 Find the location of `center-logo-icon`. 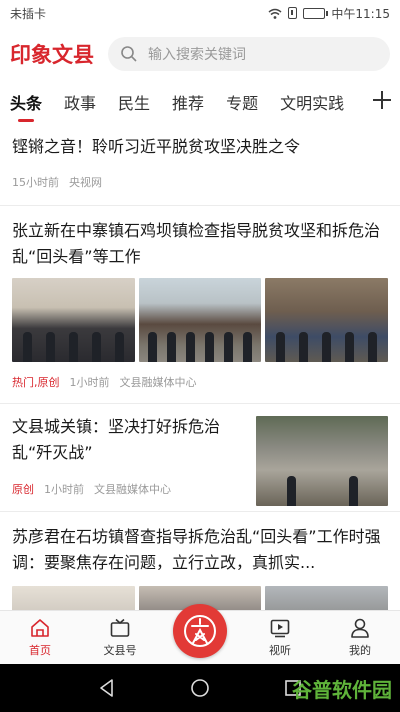

center-logo-icon is located at coordinates (200, 630).